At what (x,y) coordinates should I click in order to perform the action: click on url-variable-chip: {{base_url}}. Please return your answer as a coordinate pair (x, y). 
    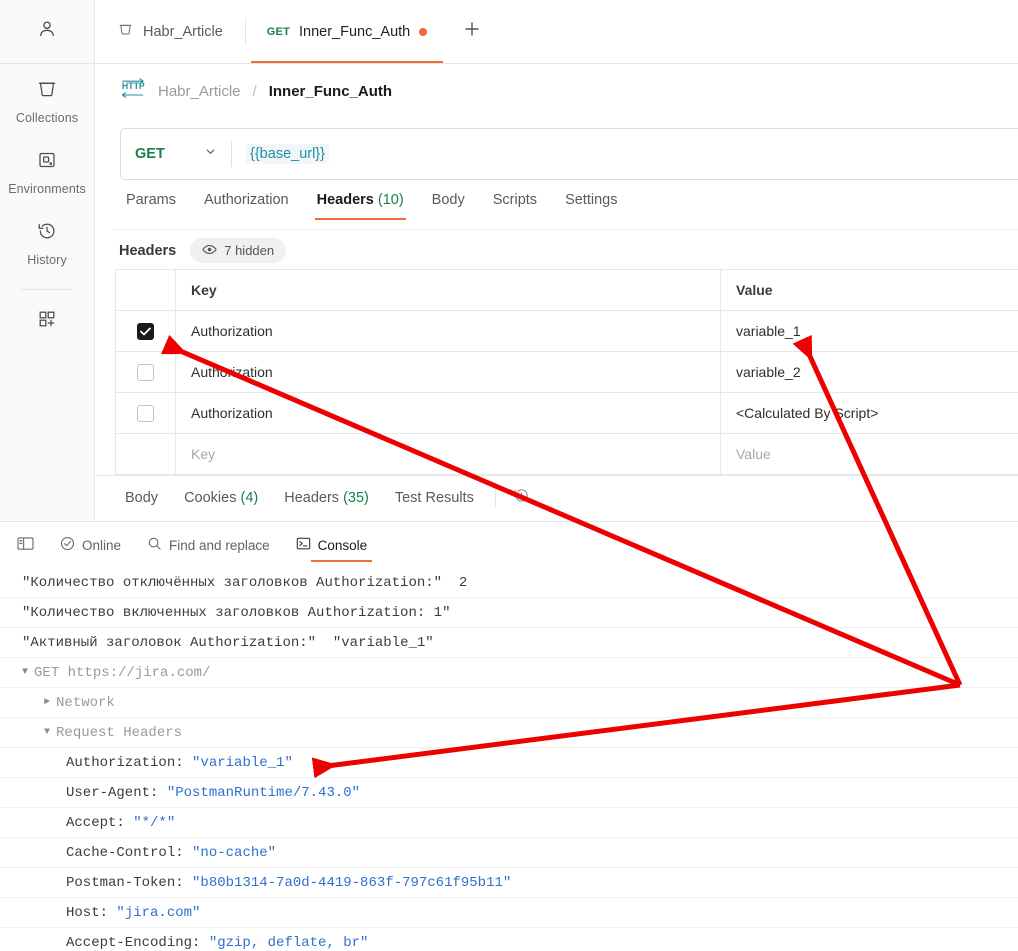
    Looking at the image, I should click on (287, 154).